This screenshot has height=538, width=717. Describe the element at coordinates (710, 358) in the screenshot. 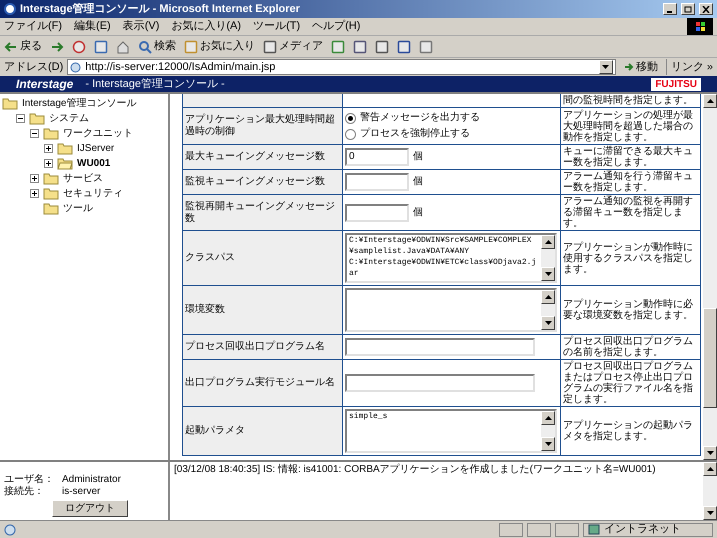

I see `scroll-thumb` at that location.